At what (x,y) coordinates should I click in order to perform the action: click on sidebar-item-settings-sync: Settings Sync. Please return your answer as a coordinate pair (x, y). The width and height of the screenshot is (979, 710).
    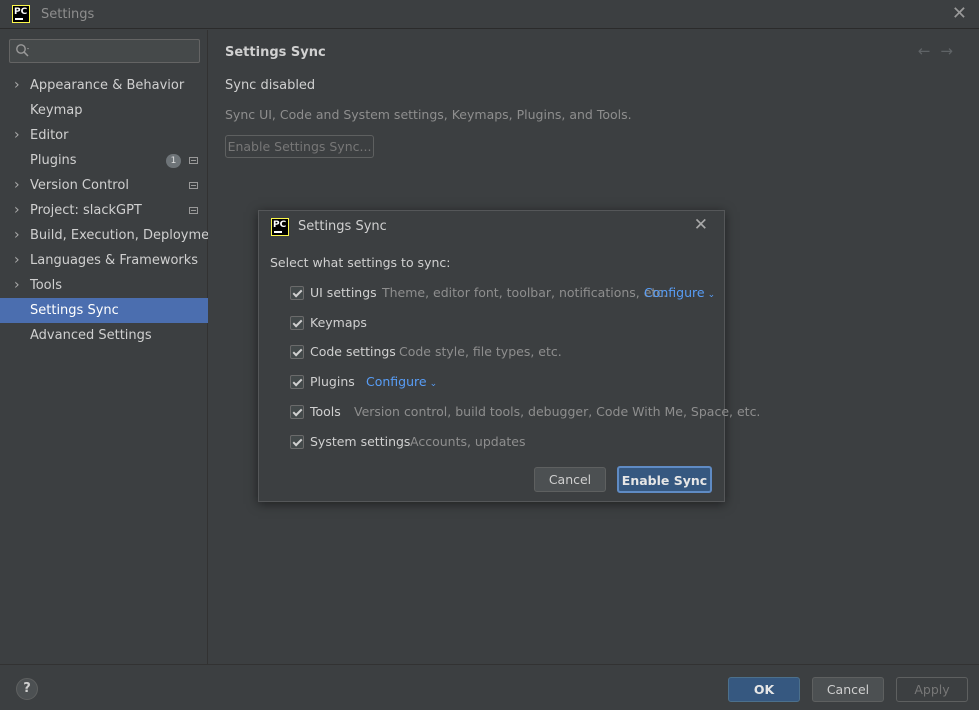
    Looking at the image, I should click on (104, 310).